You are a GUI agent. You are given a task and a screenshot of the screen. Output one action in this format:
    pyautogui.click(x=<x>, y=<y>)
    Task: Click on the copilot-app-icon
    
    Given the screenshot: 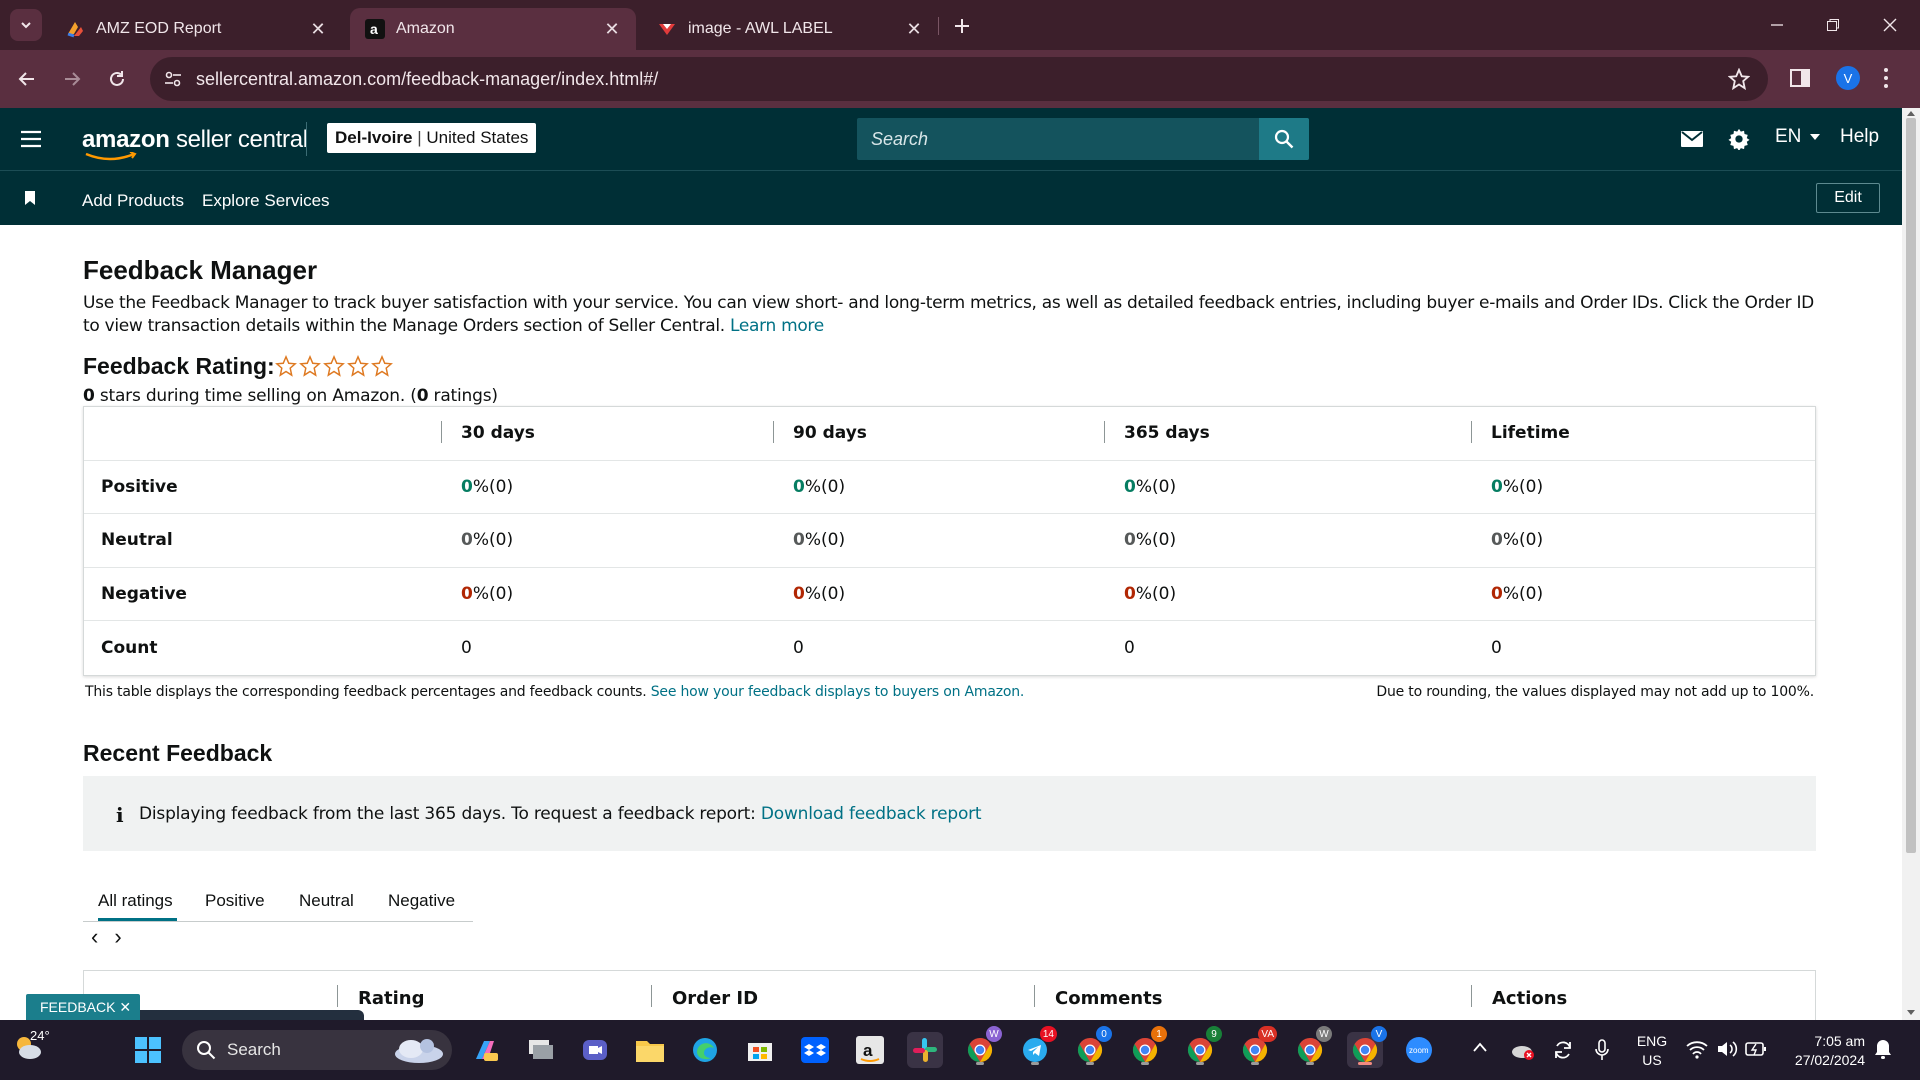 What is the action you would take?
    pyautogui.click(x=485, y=1050)
    